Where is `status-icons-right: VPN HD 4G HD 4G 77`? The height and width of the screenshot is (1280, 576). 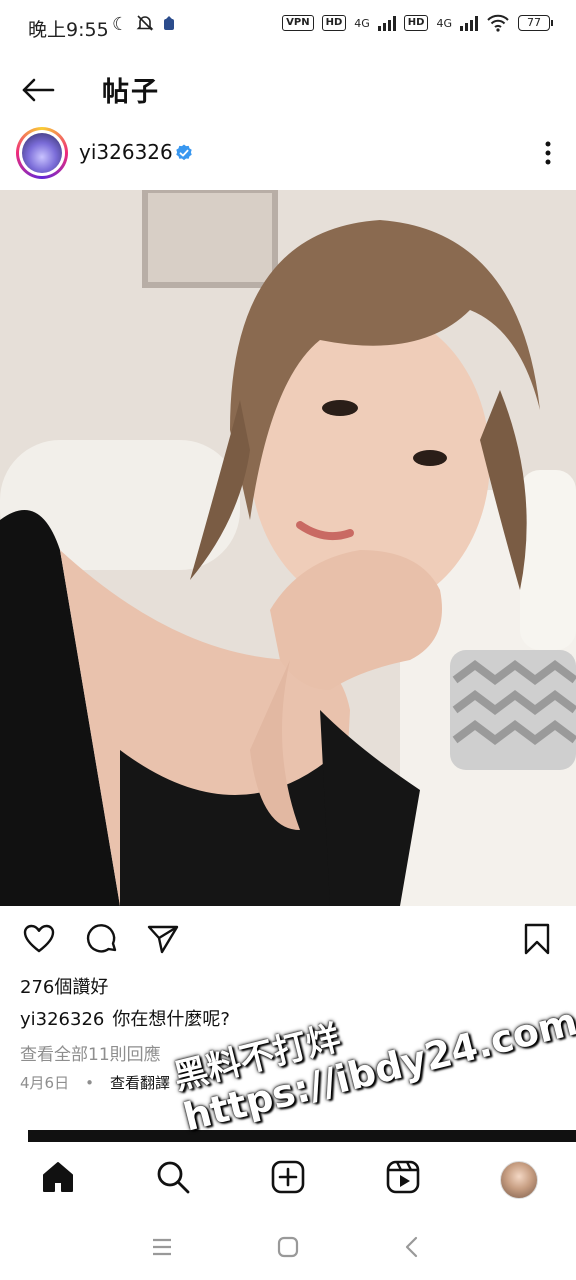
status-icons-right: VPN HD 4G HD 4G 77 is located at coordinates (417, 23).